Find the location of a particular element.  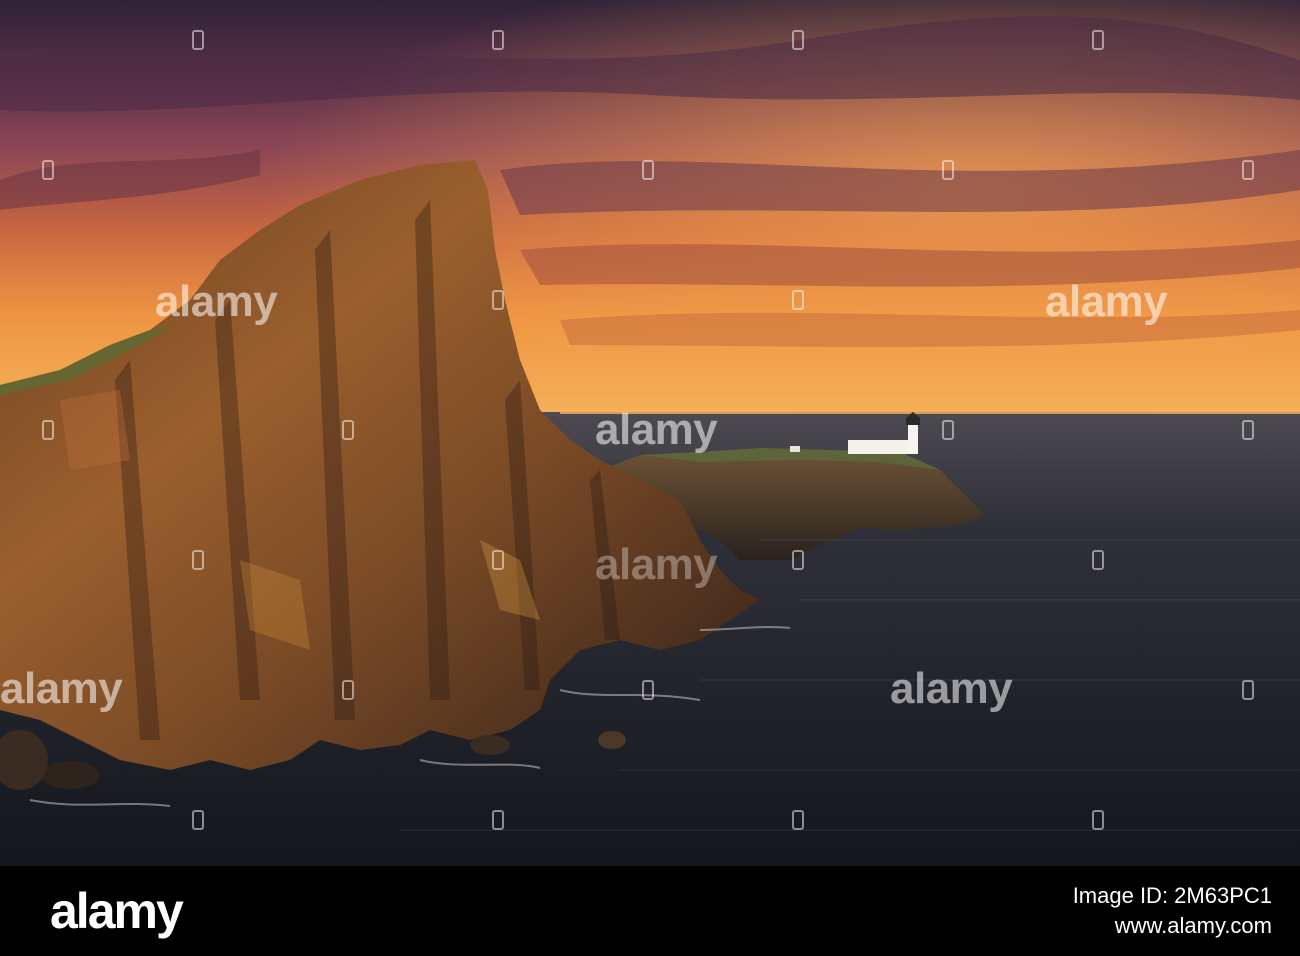

site-url: www.alamy.com is located at coordinates (1172, 926).